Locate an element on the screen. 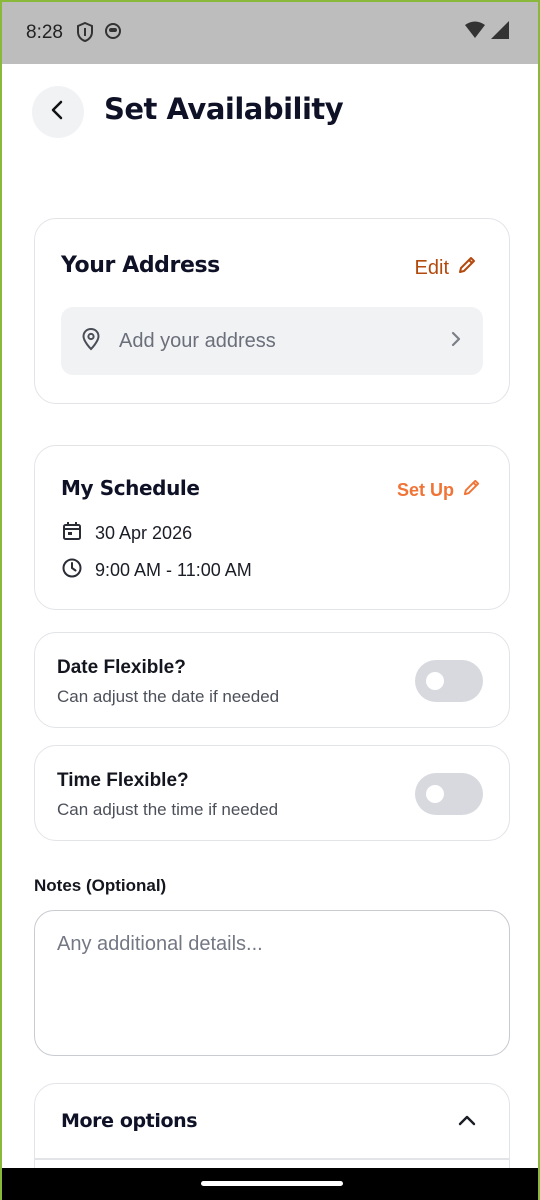 The height and width of the screenshot is (1200, 540). header: Set Availability is located at coordinates (272, 113).